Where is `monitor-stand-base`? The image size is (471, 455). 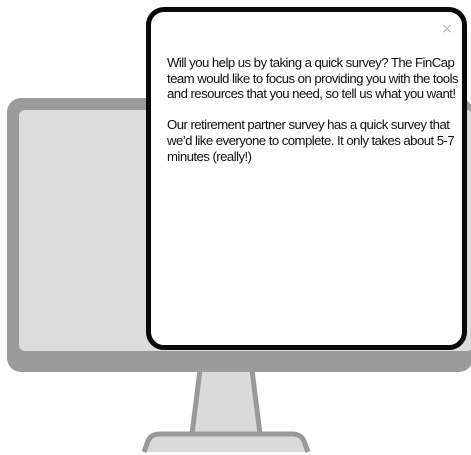
monitor-stand-base is located at coordinates (226, 442).